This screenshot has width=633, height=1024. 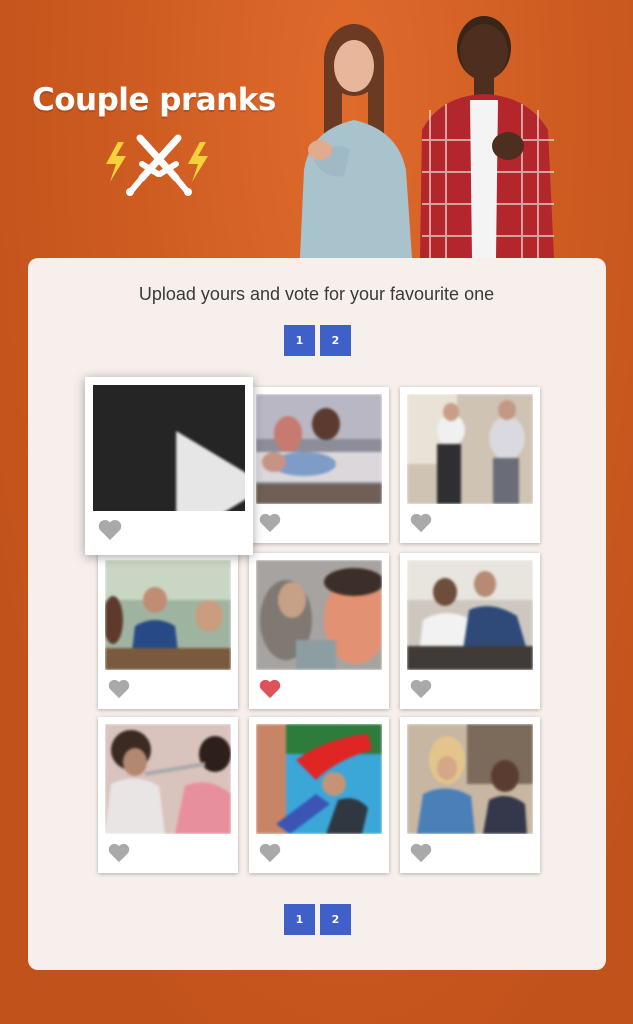 I want to click on hero-couple-image, so click(x=427, y=137).